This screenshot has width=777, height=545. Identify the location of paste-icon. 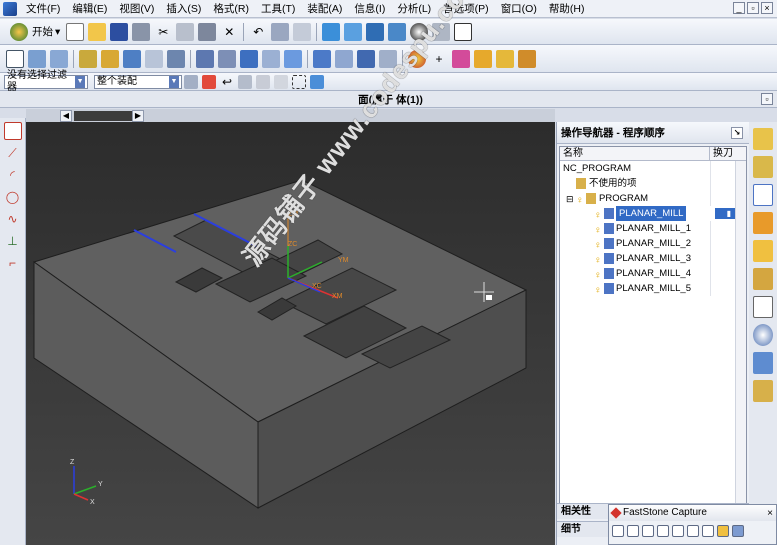
(207, 31).